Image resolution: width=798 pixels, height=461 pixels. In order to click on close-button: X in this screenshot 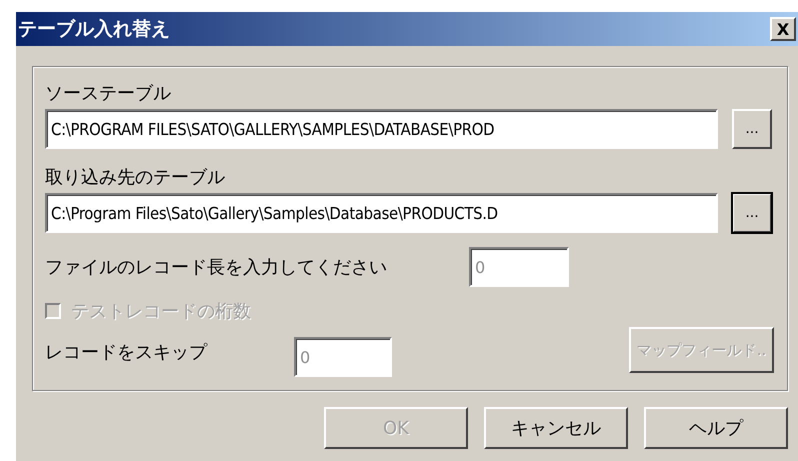, I will do `click(783, 29)`.